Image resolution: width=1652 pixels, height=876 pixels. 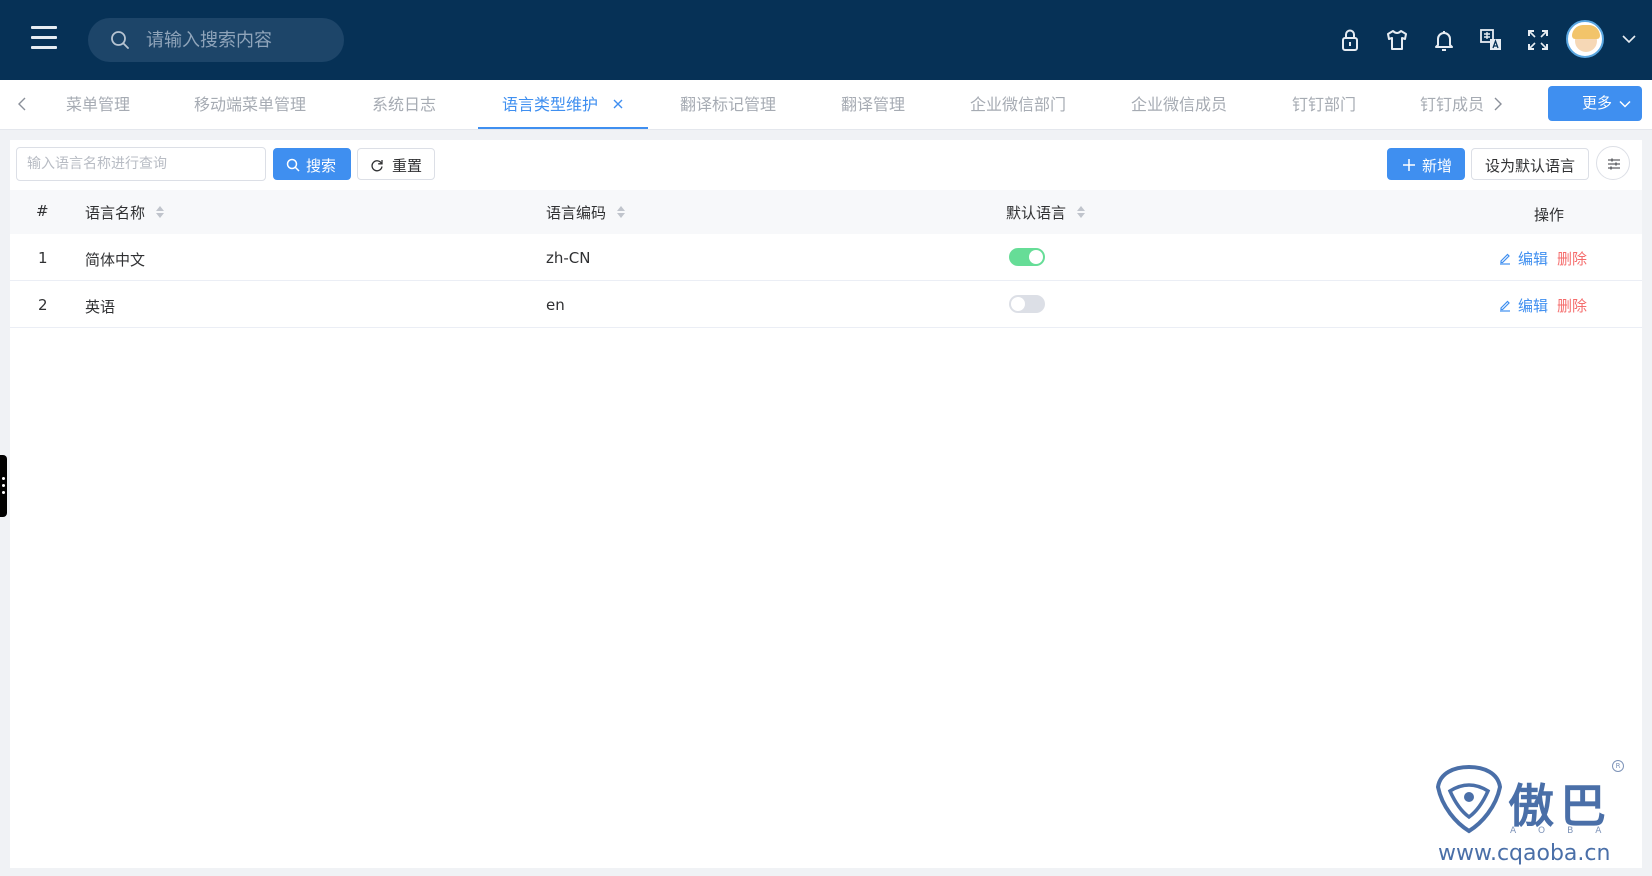 I want to click on reset-button: 重置, so click(x=396, y=164).